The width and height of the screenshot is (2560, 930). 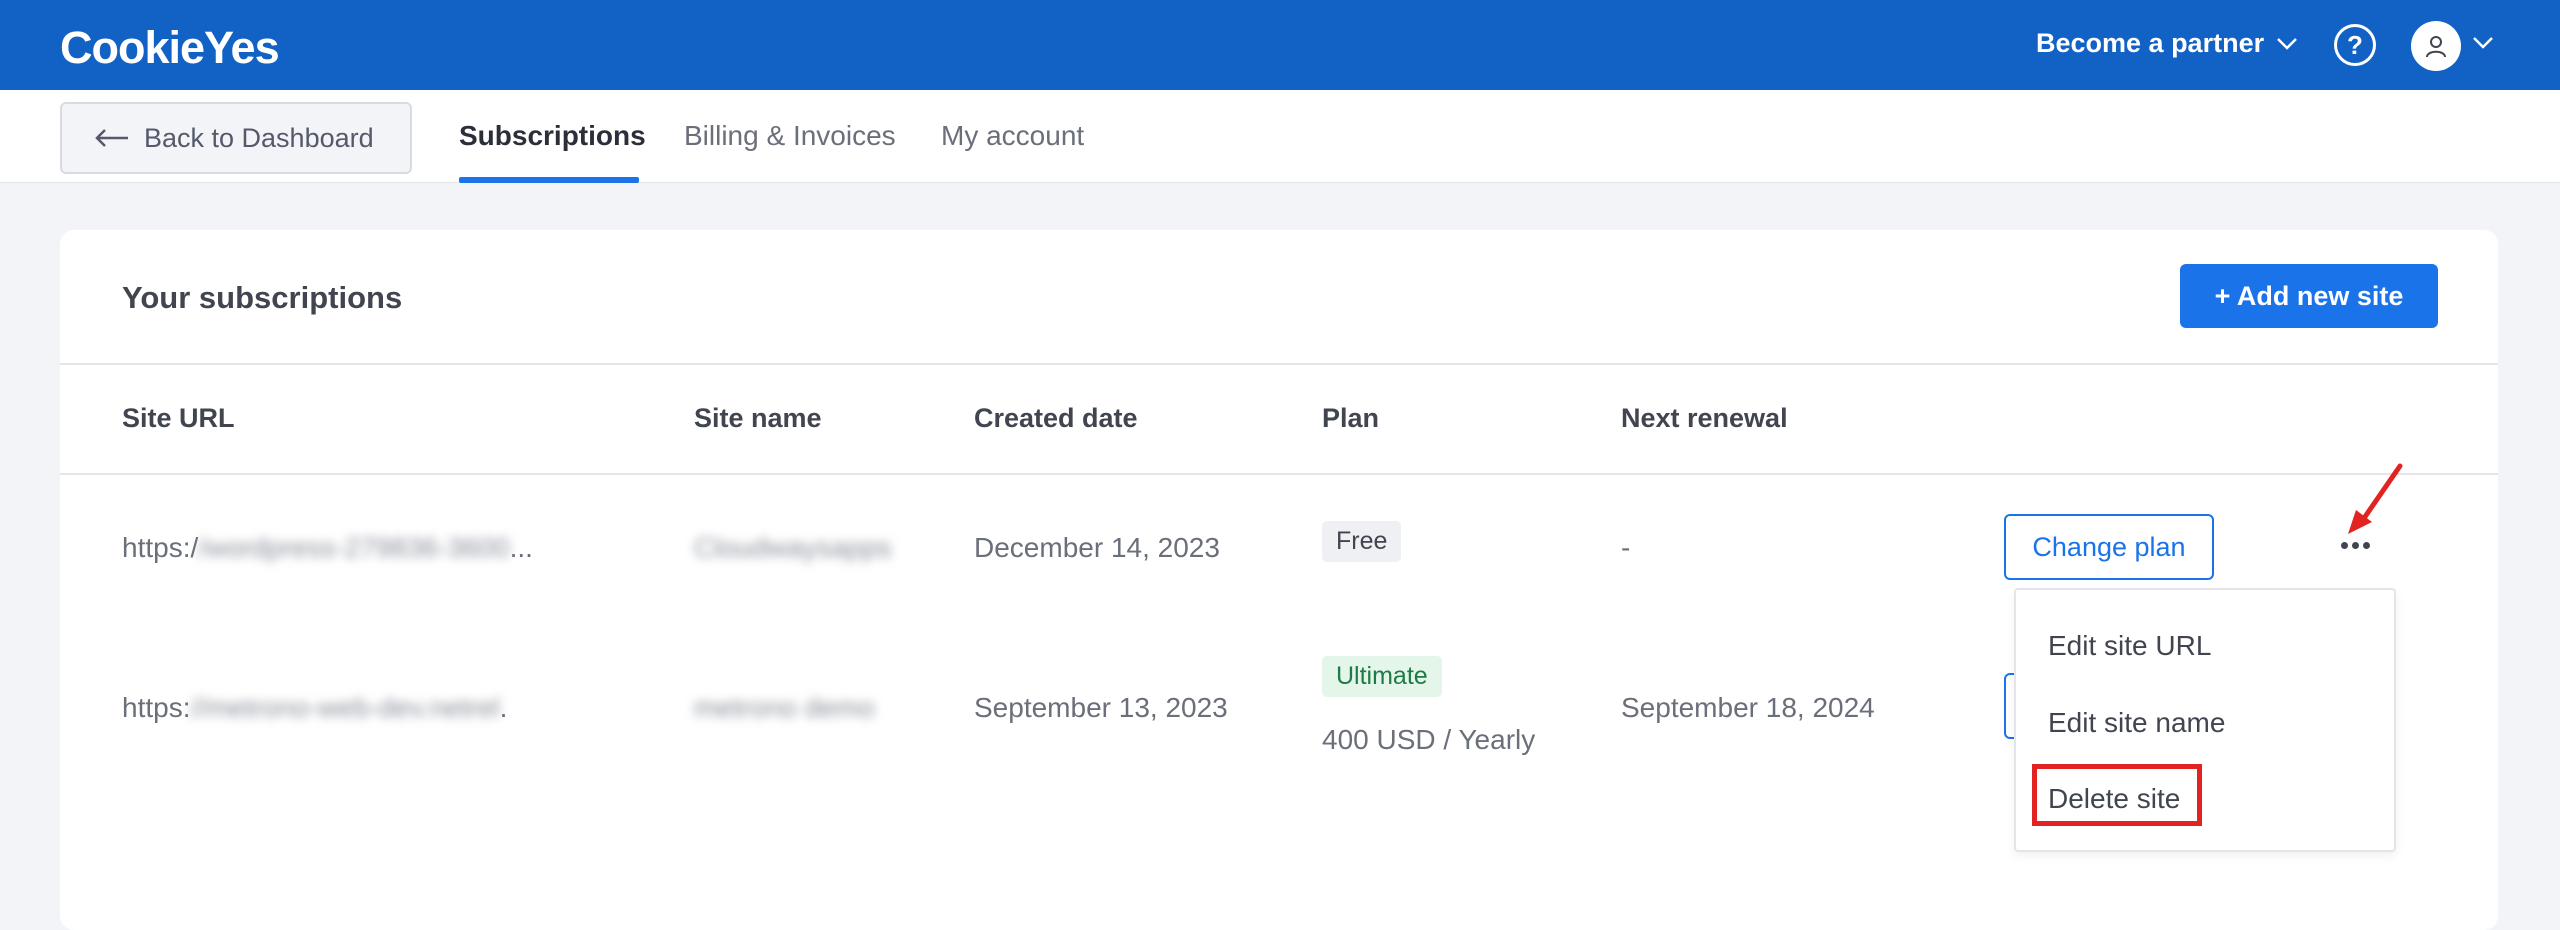 What do you see at coordinates (1429, 739) in the screenshot?
I see `plan-price: 400 USD / Yearly` at bounding box center [1429, 739].